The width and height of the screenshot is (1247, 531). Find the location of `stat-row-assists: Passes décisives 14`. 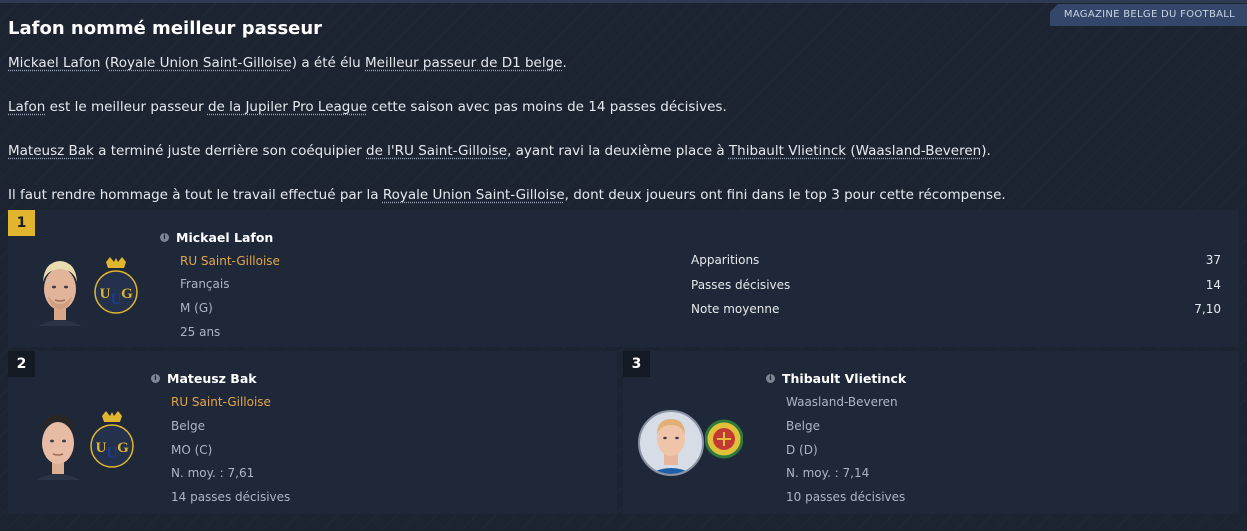

stat-row-assists: Passes décisives 14 is located at coordinates (956, 288).